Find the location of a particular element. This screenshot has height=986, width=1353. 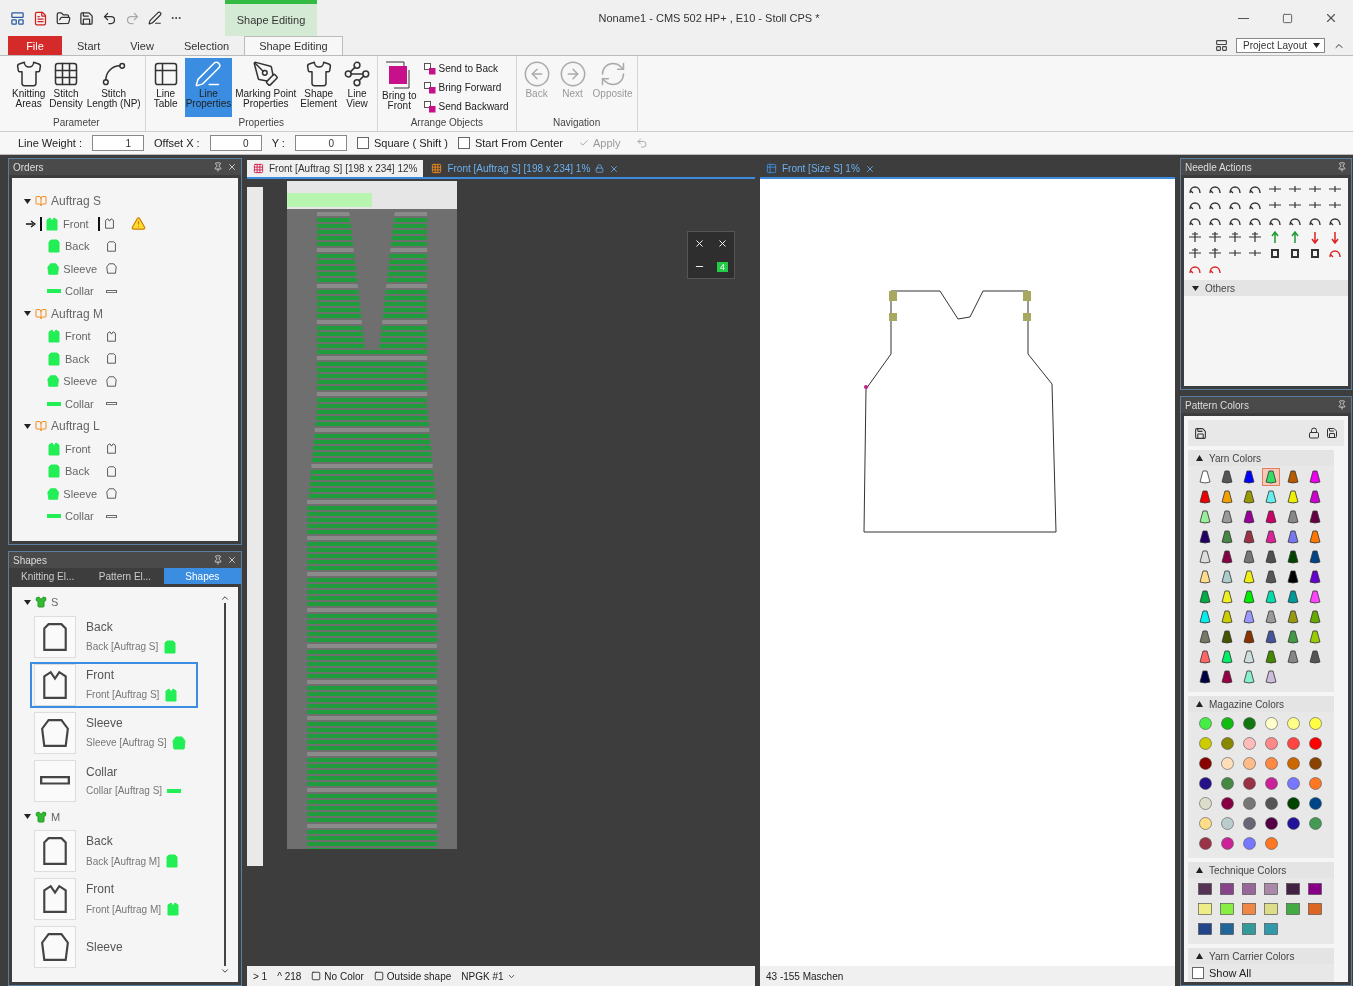

ribbon-button: Line View is located at coordinates (357, 87).